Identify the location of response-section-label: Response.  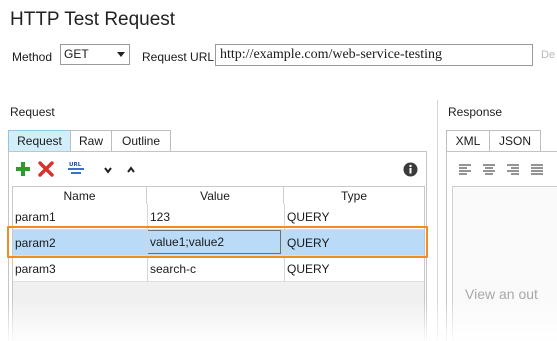
(475, 112).